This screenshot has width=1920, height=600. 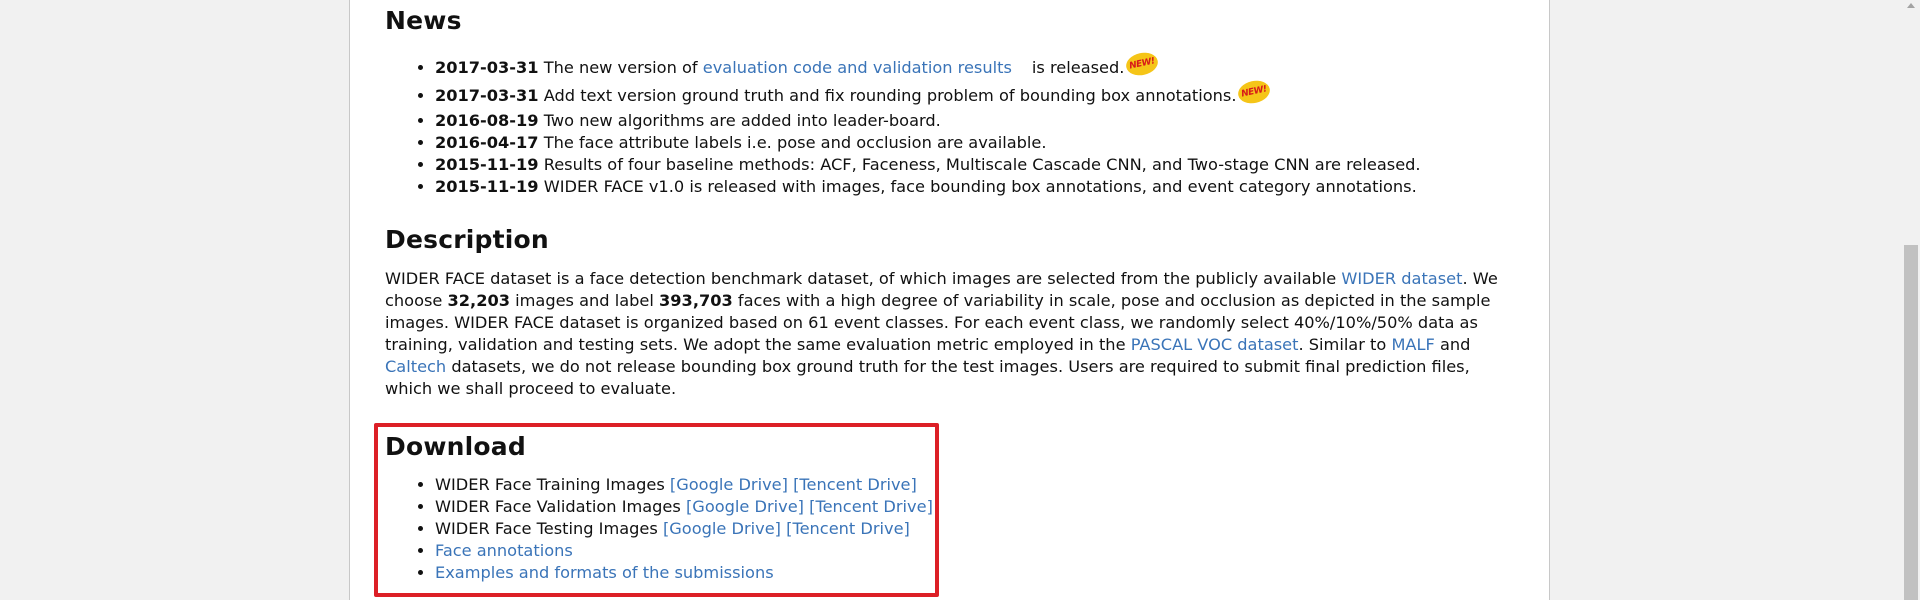 I want to click on news-heading: News, so click(x=423, y=20).